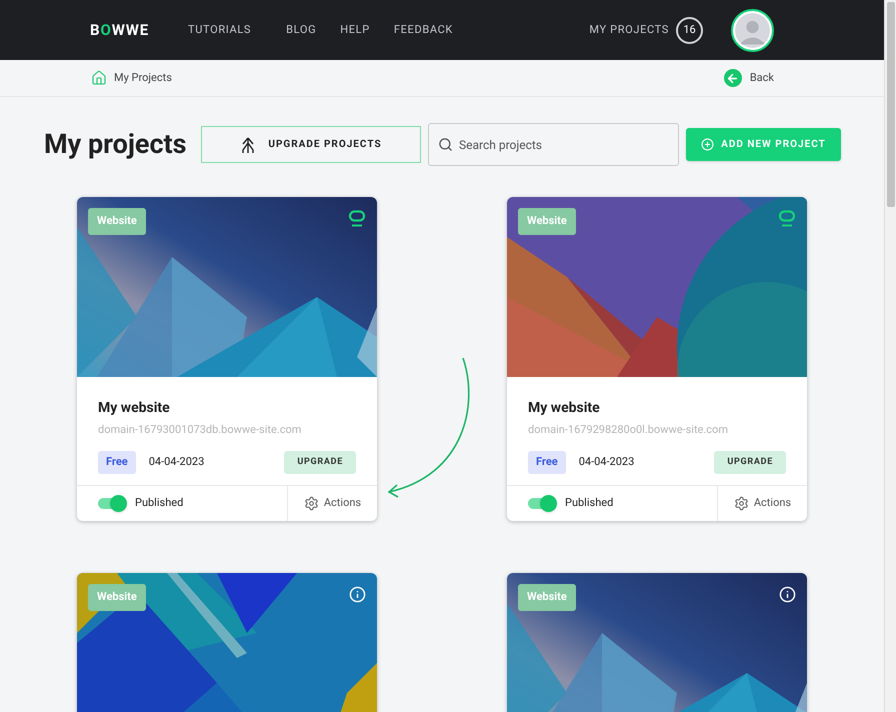  Describe the element at coordinates (99, 78) in the screenshot. I see `home-icon` at that location.